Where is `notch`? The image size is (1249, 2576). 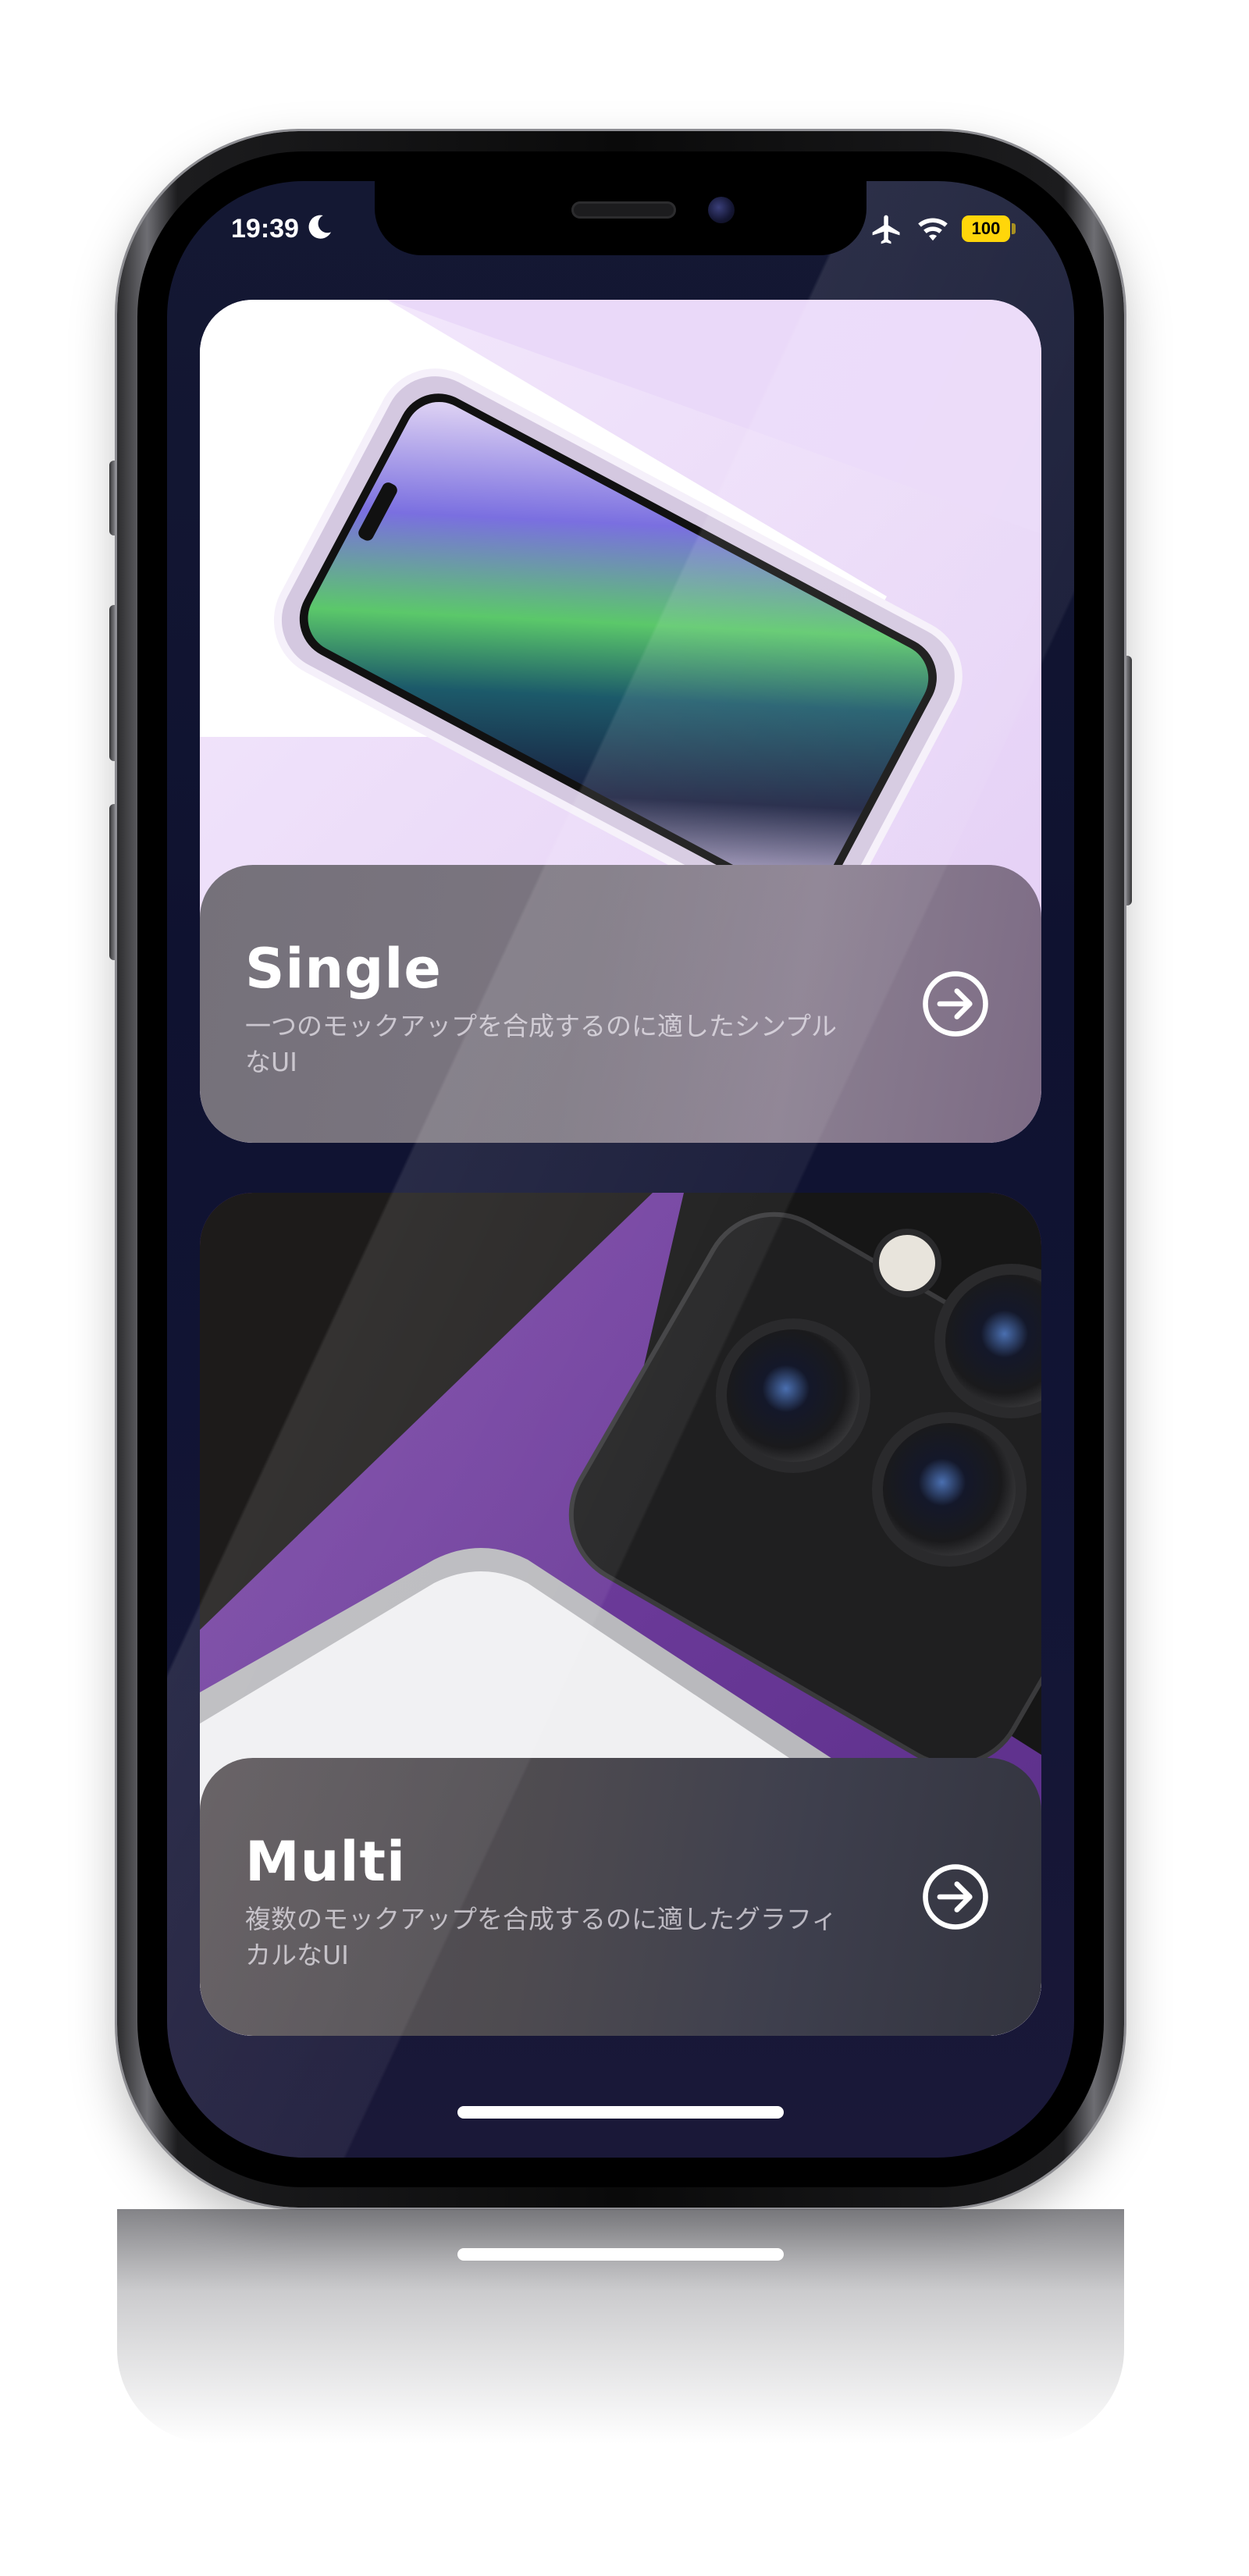 notch is located at coordinates (620, 218).